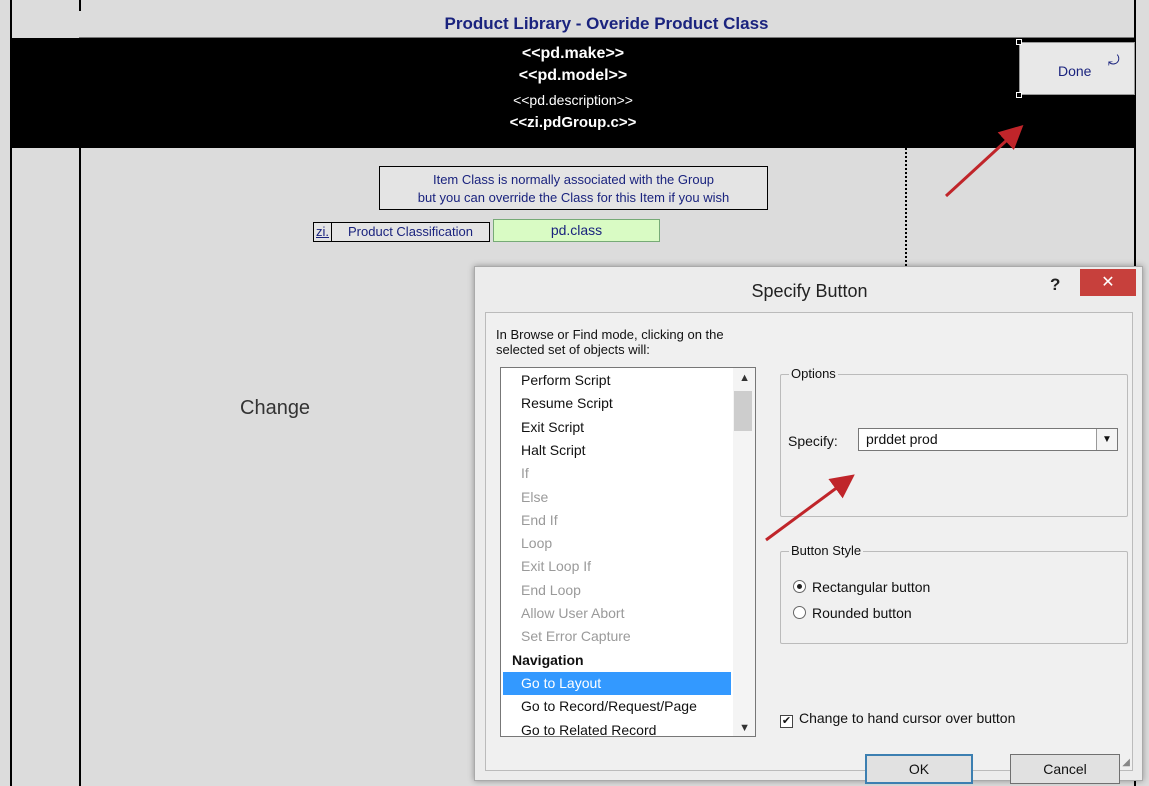  Describe the element at coordinates (813, 441) in the screenshot. I see `specify-label: Specify:` at that location.